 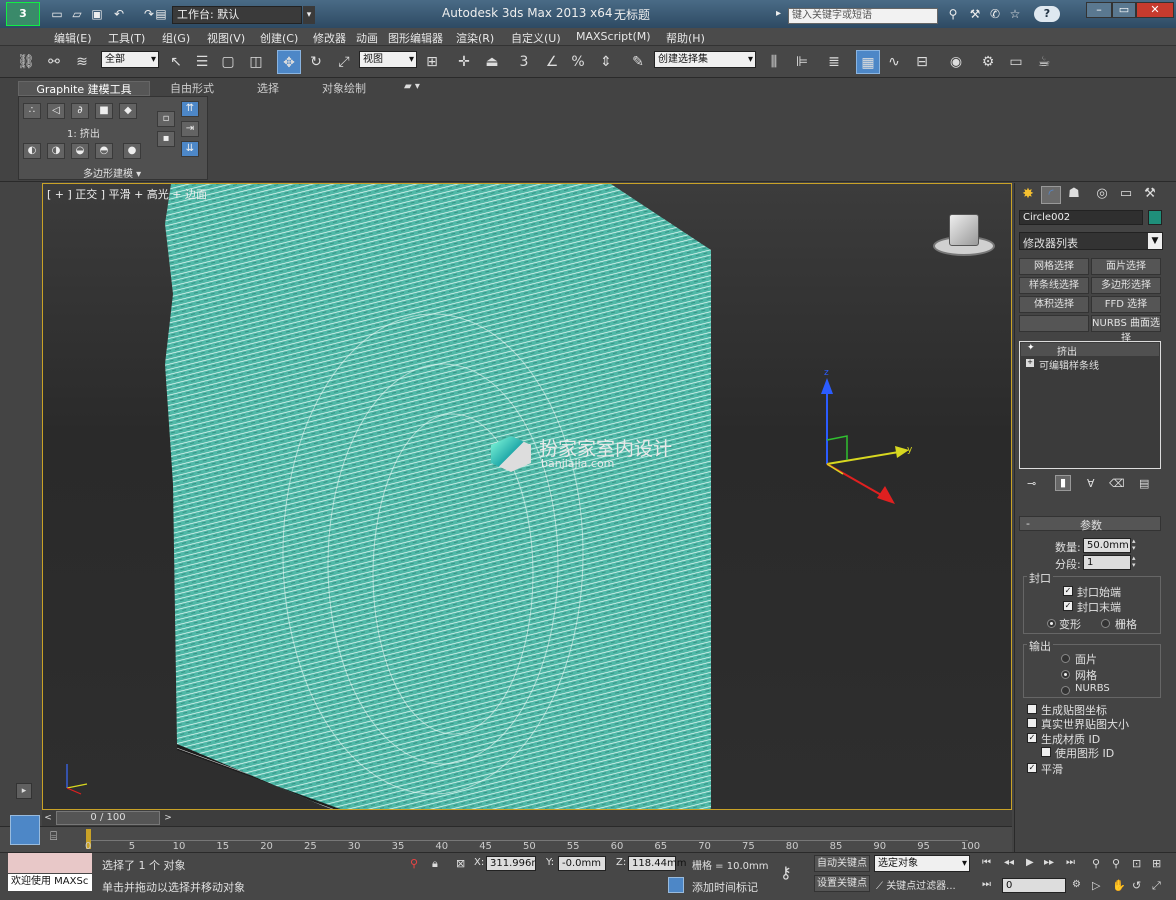 What do you see at coordinates (1144, 483) in the screenshot?
I see `configure-sets-icon: ▤` at bounding box center [1144, 483].